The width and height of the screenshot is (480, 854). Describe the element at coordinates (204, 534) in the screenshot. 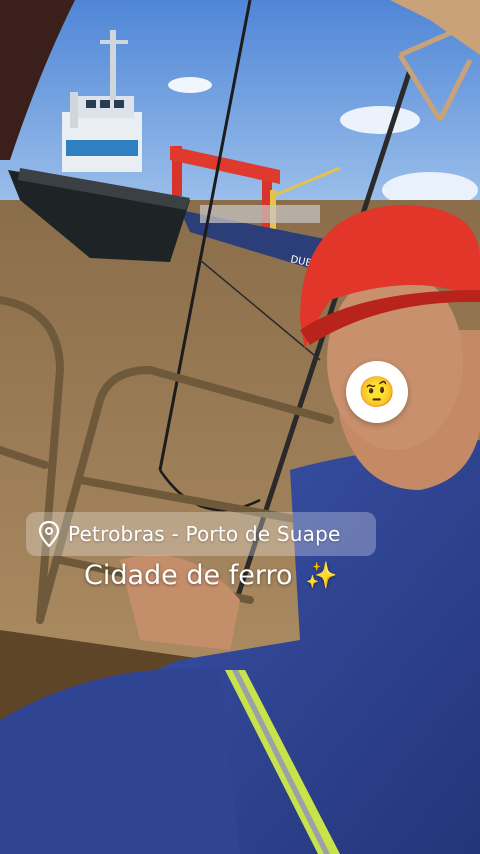

I see `location-label: Petrobras - Porto de Suape` at that location.